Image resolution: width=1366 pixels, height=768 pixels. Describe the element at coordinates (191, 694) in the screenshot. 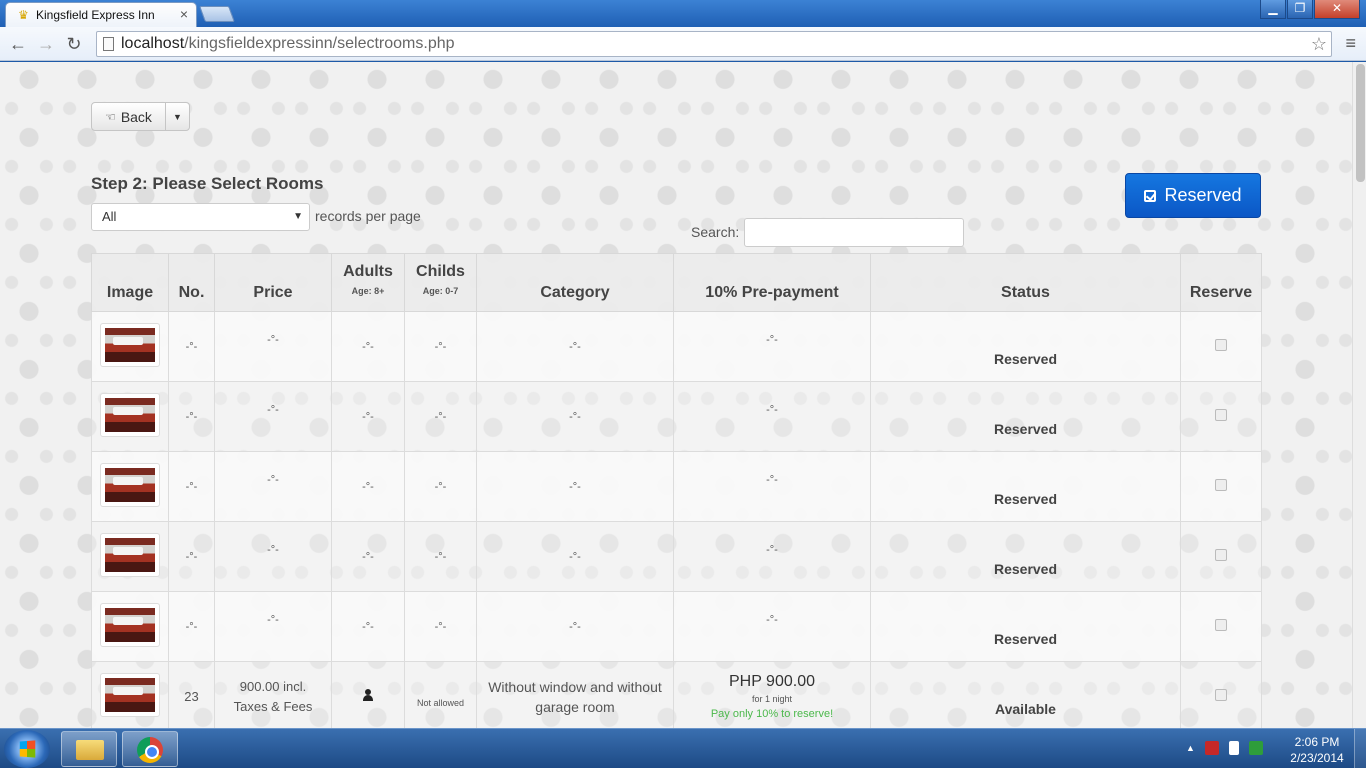

I see `room-no: 23` at that location.